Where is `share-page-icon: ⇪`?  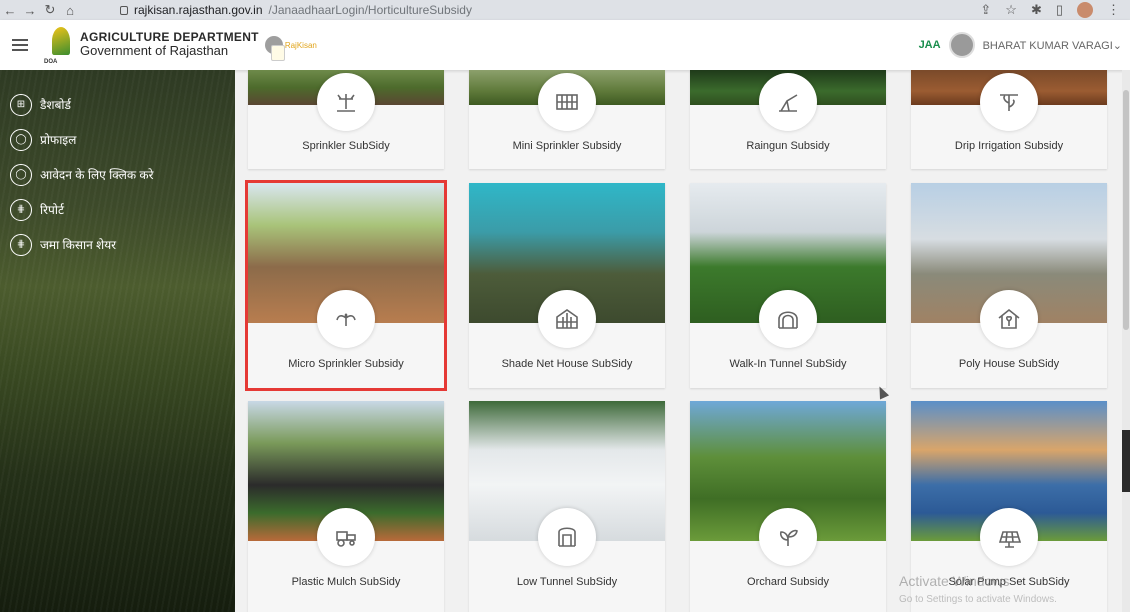
share-page-icon: ⇪ is located at coordinates (985, 10).